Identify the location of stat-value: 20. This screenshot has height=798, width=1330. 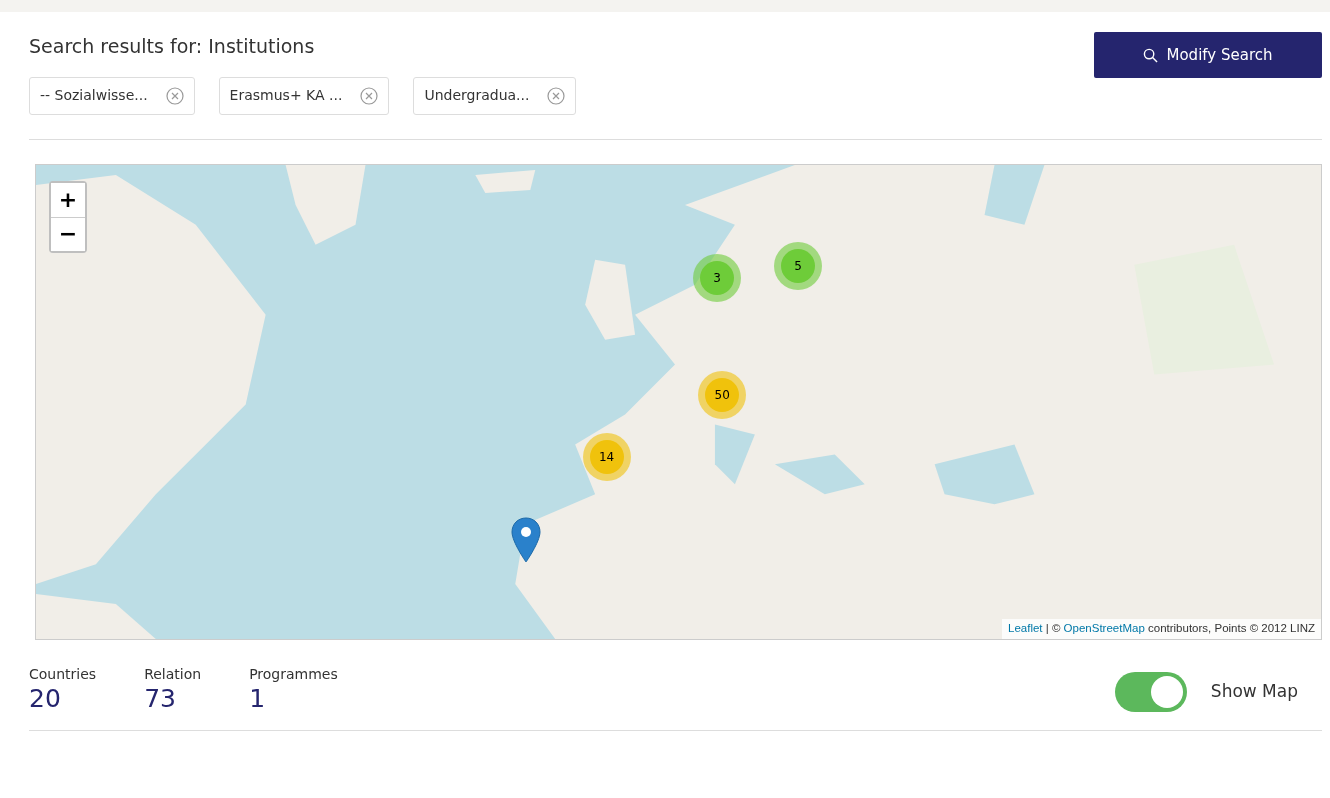
(45, 698).